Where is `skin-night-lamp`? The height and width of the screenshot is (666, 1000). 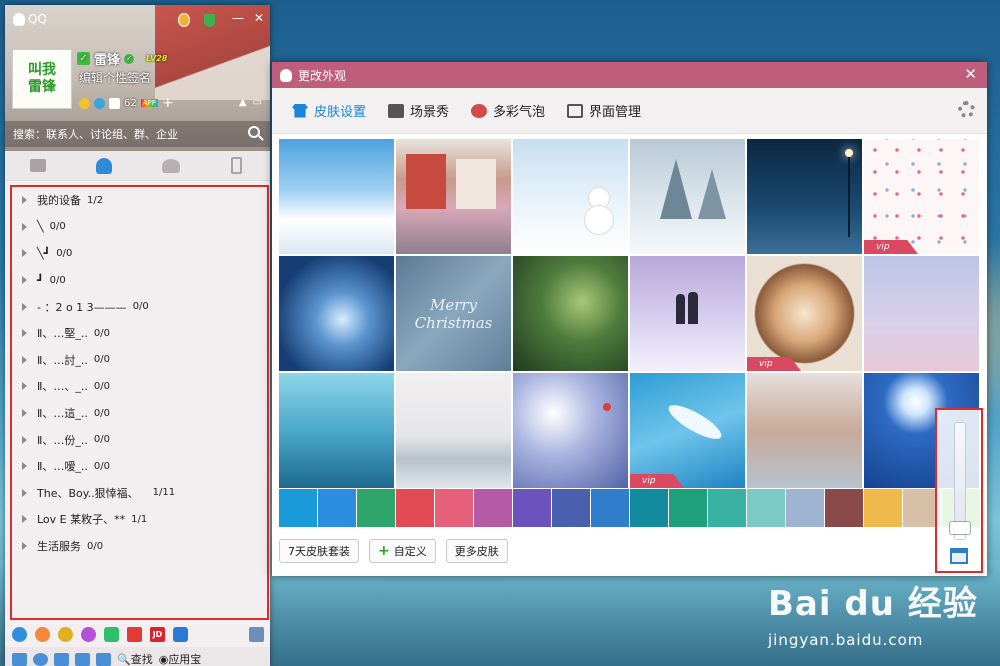
skin-night-lamp is located at coordinates (804, 196).